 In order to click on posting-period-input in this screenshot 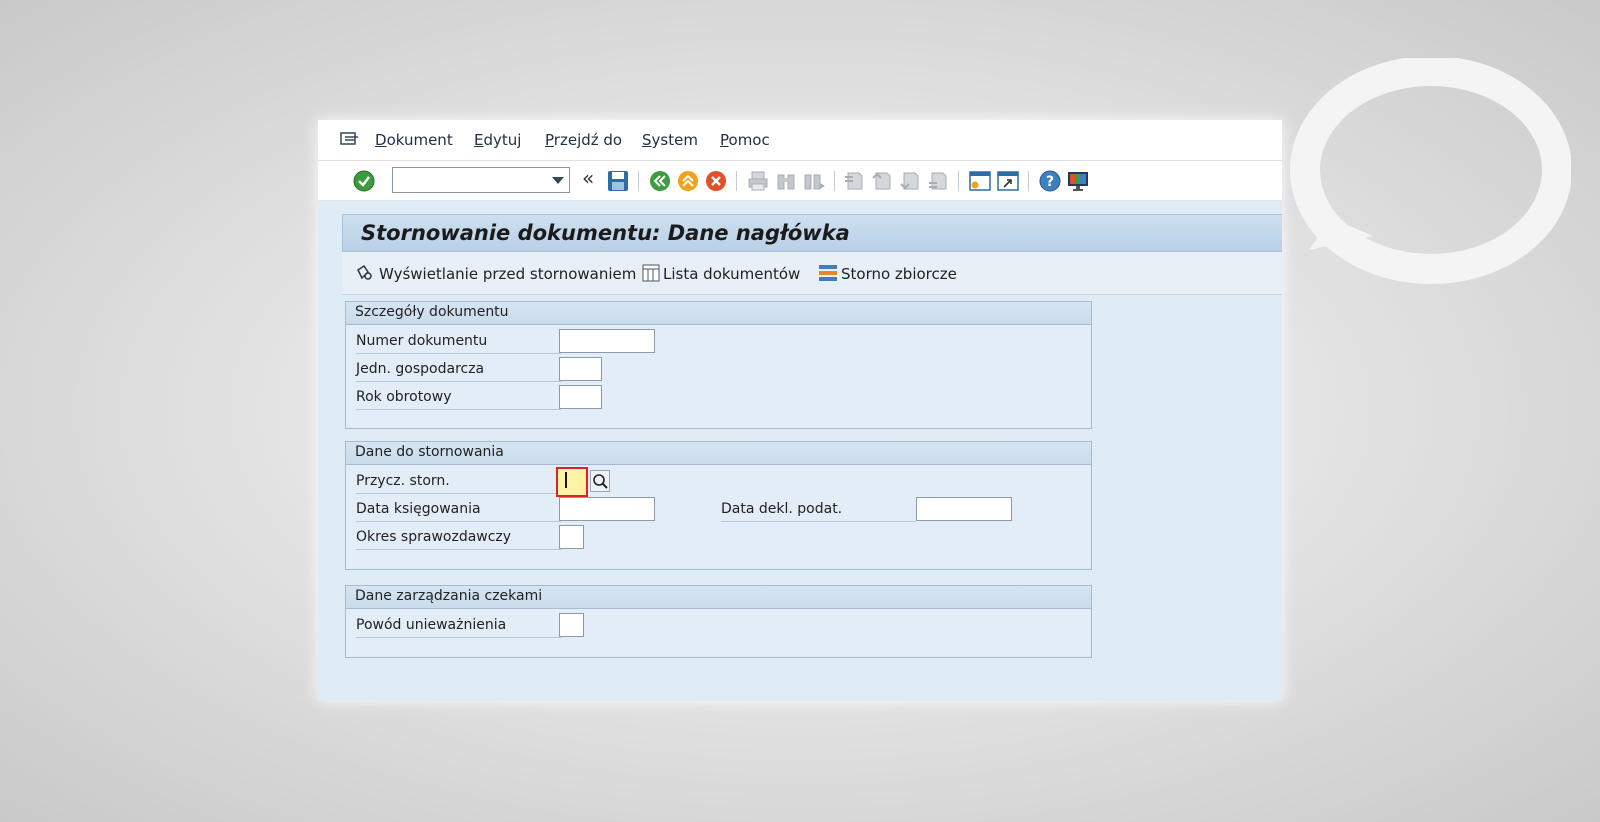, I will do `click(571, 537)`.